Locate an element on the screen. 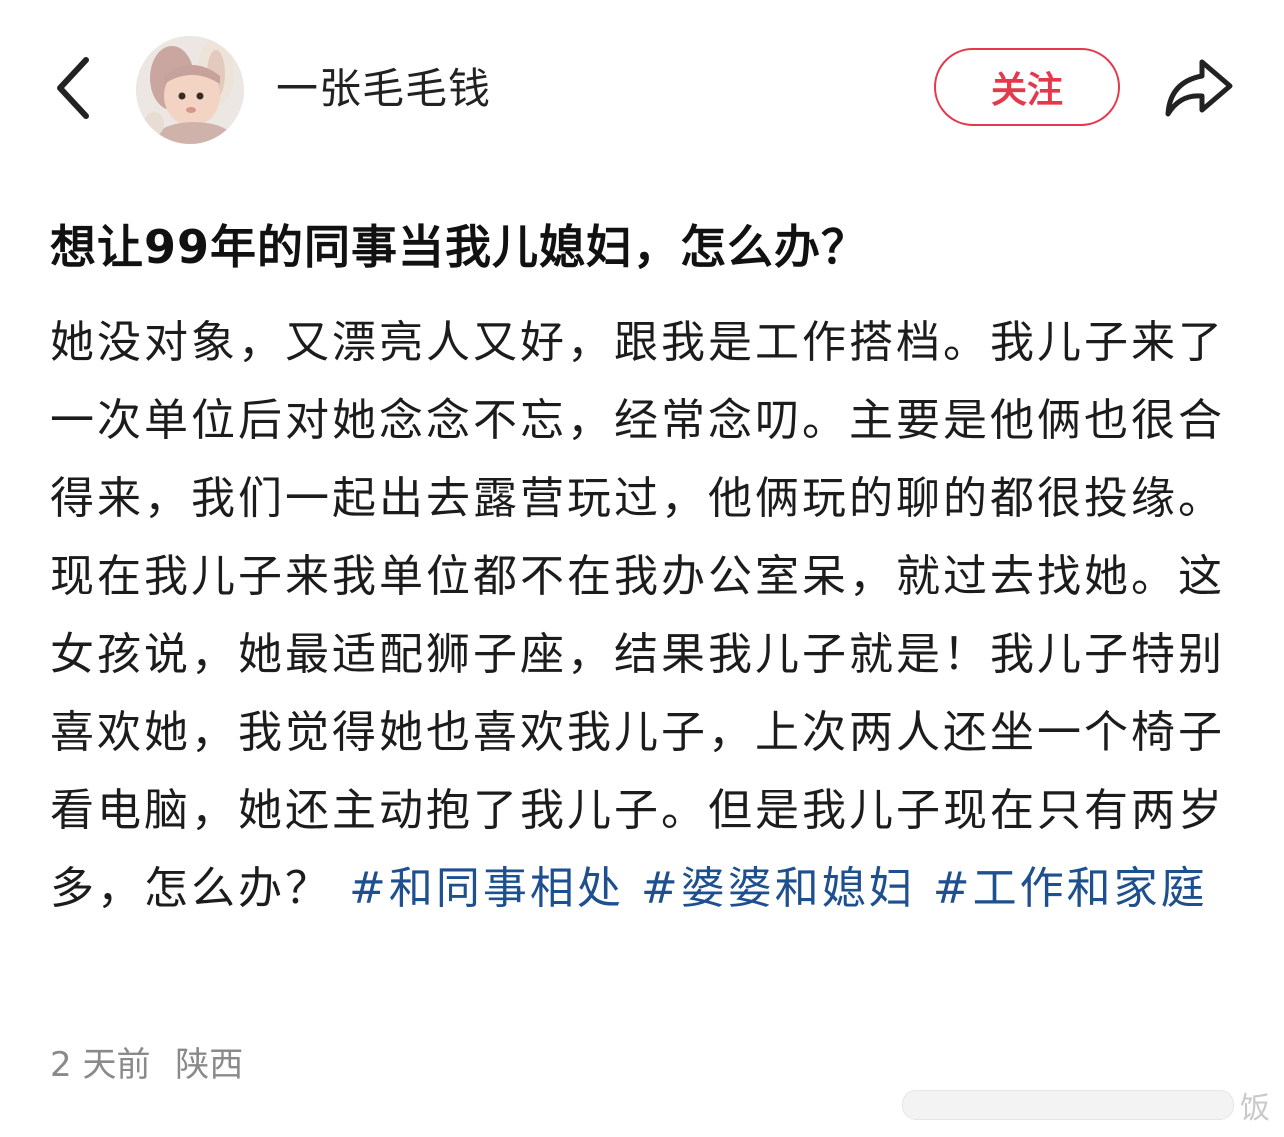 The width and height of the screenshot is (1284, 1137). follow-button-label: 关注 is located at coordinates (1026, 90).